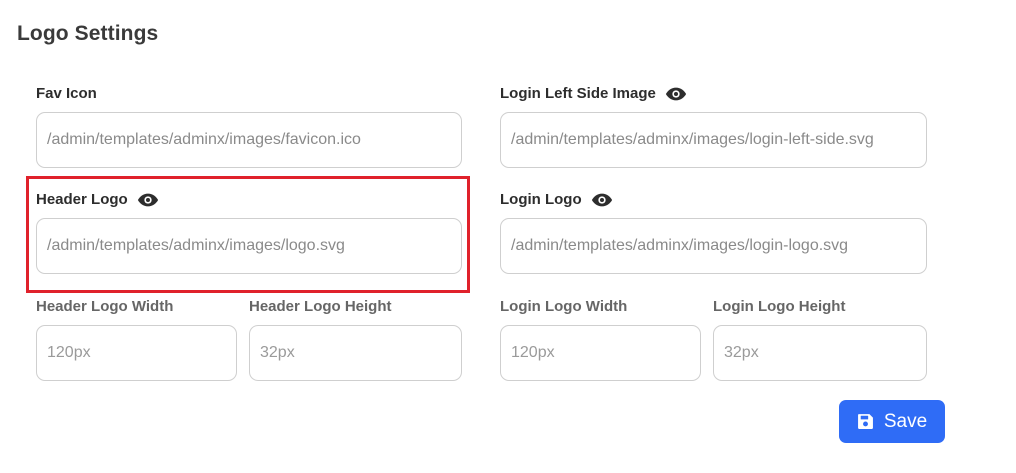 This screenshot has width=1016, height=473. I want to click on header-logo-width-label-text: Header Logo Width, so click(105, 306).